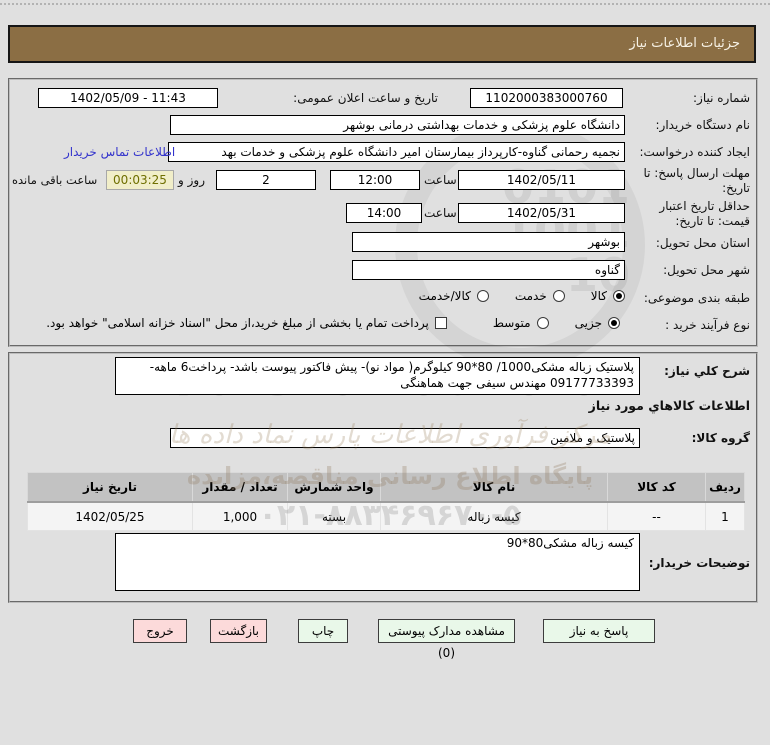 Image resolution: width=770 pixels, height=745 pixels. What do you see at coordinates (542, 323) in the screenshot?
I see `radio-medium` at bounding box center [542, 323].